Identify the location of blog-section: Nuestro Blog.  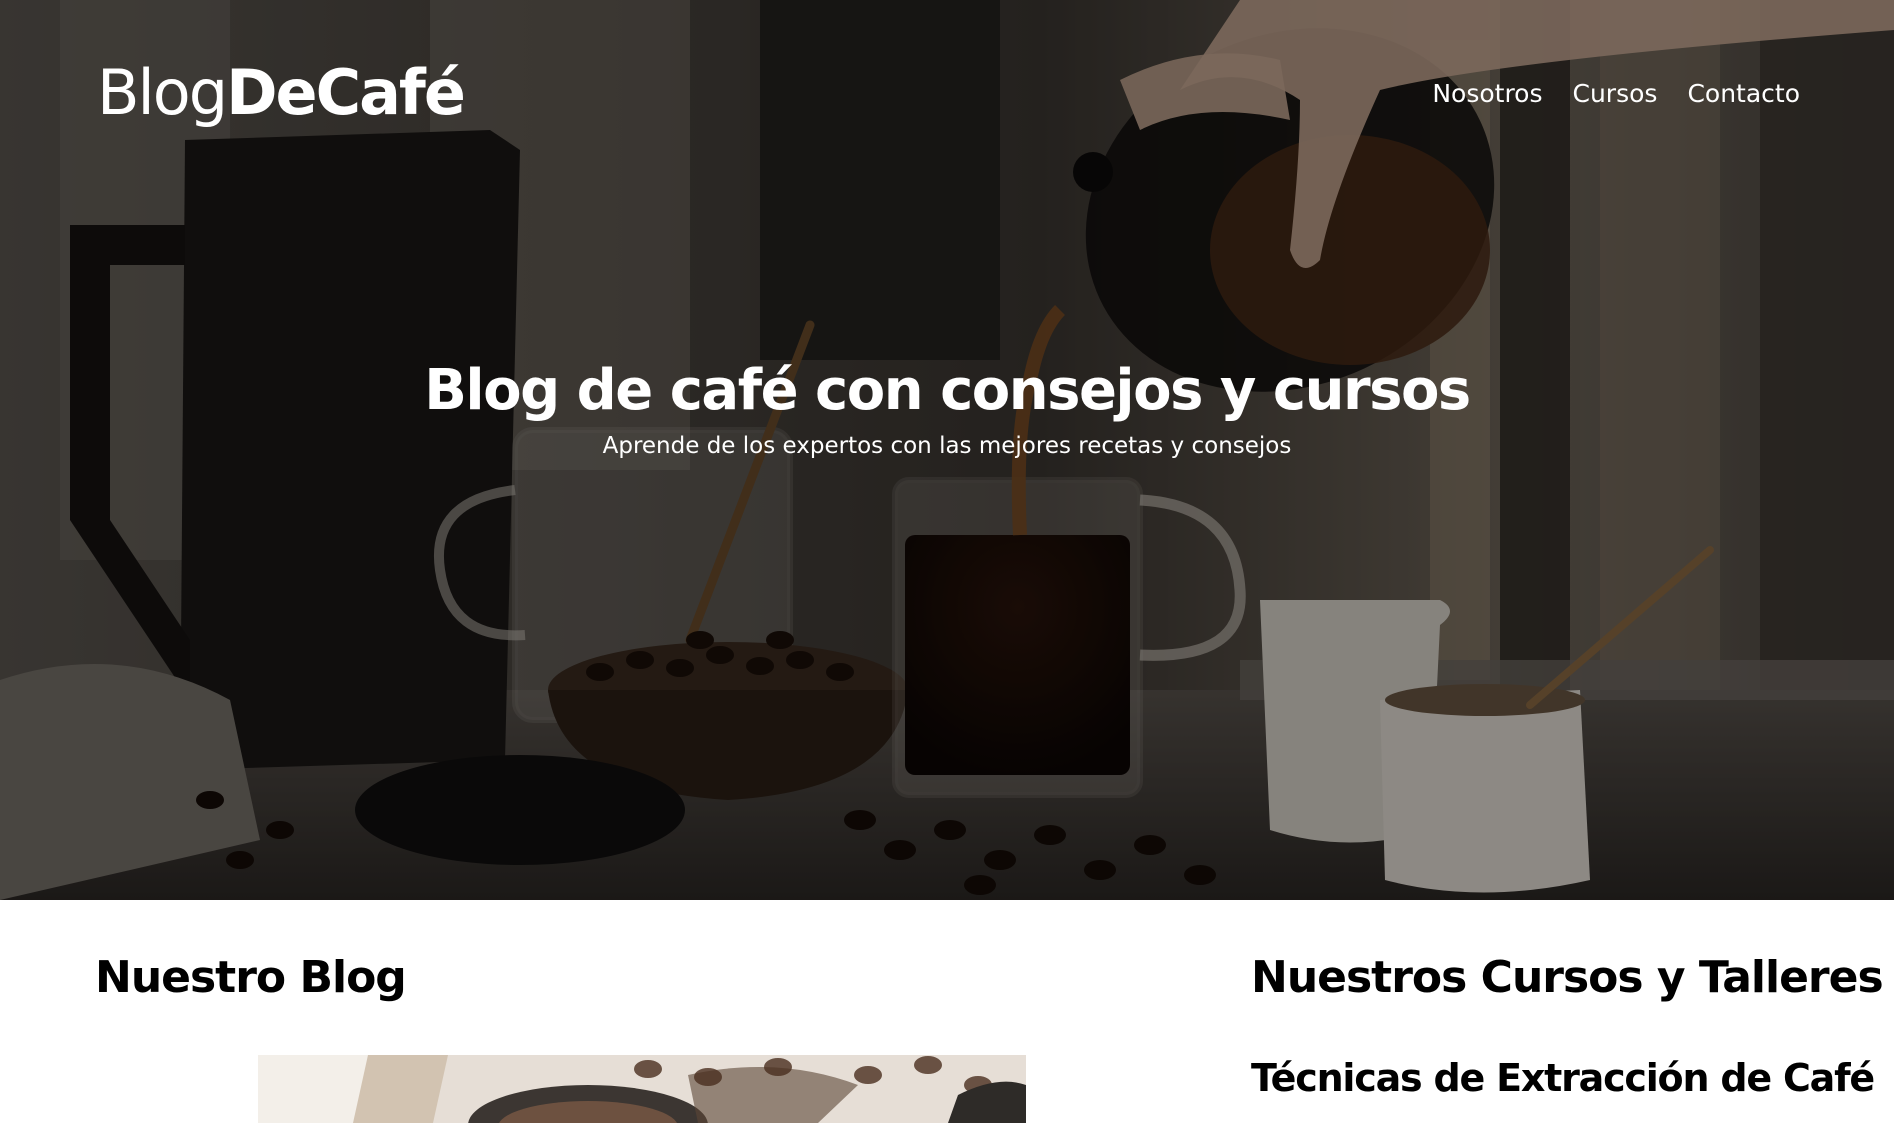
(625, 1011).